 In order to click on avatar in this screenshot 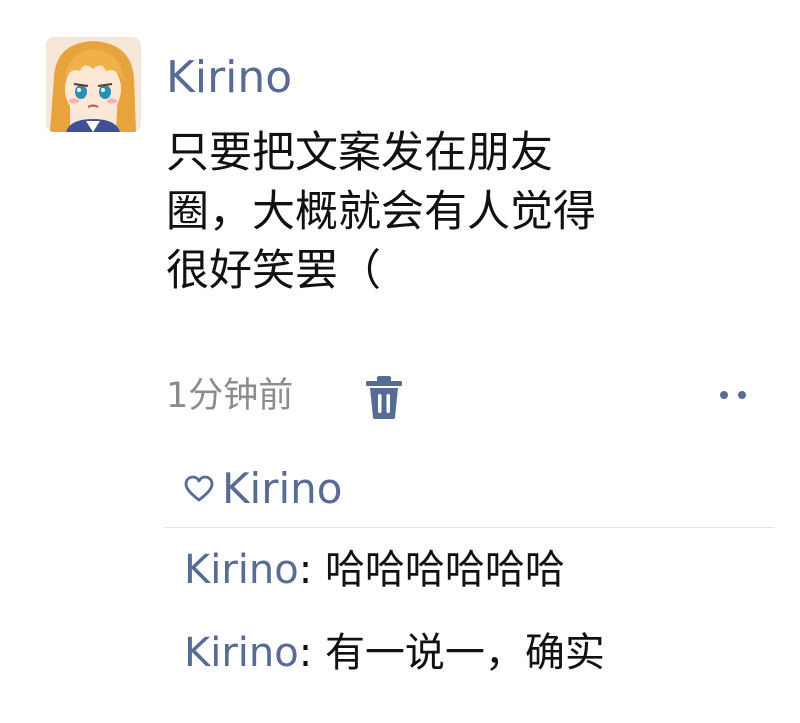, I will do `click(93, 84)`.